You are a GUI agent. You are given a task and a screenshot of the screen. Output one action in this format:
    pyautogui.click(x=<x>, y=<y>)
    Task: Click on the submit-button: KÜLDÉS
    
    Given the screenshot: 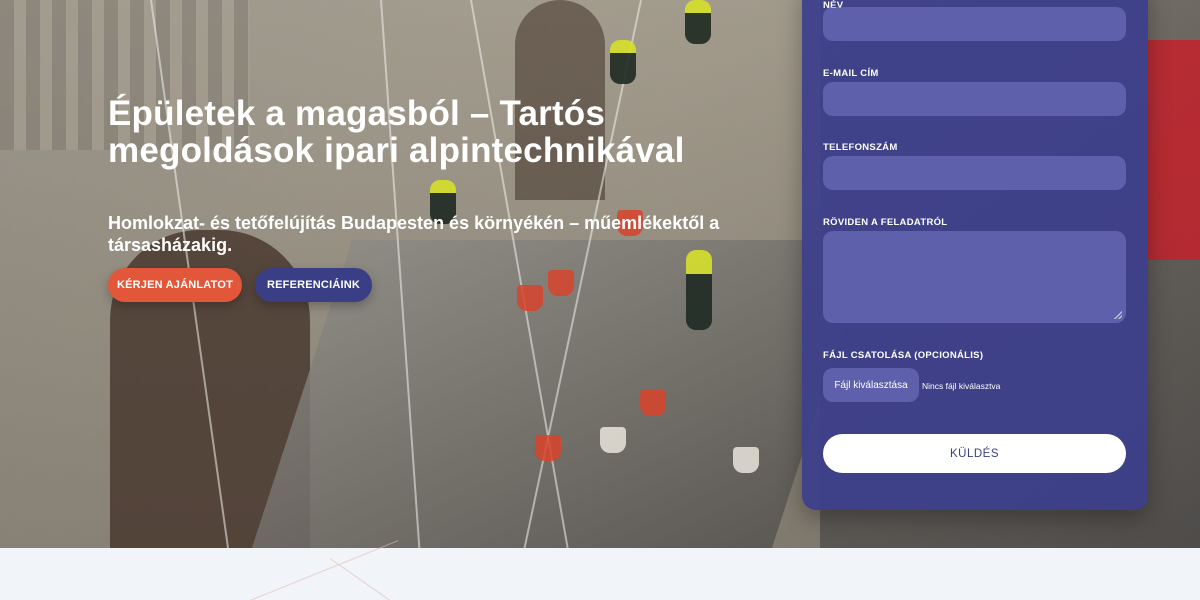 What is the action you would take?
    pyautogui.click(x=974, y=453)
    